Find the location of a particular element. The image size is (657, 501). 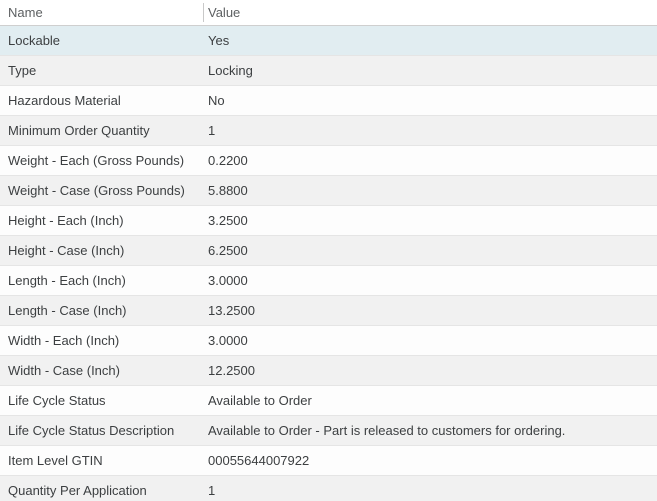

row-value-cell: 13.2500 is located at coordinates (231, 310).